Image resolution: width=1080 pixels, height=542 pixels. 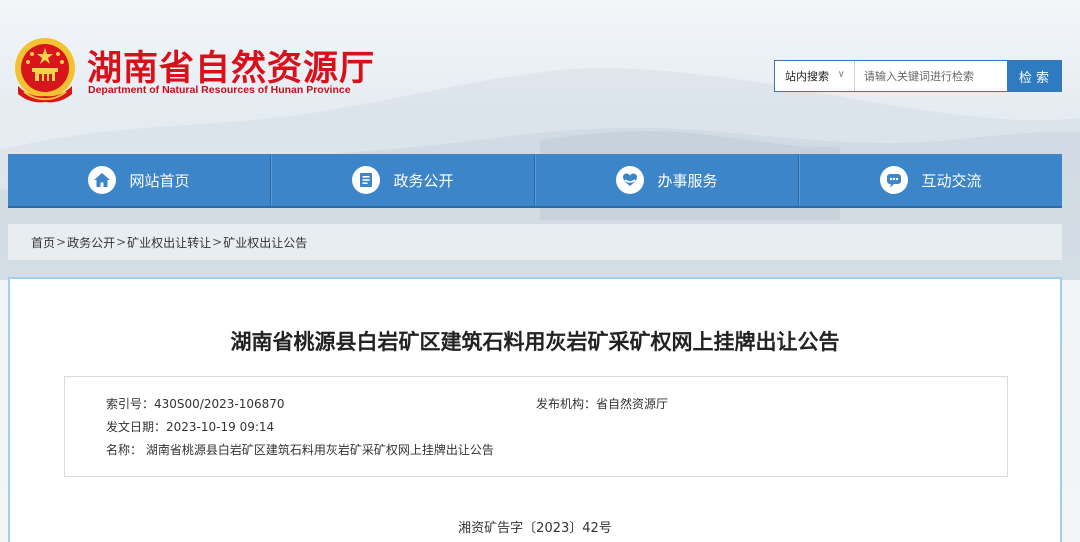 I want to click on search-scope-label: 站内搜索, so click(x=807, y=76).